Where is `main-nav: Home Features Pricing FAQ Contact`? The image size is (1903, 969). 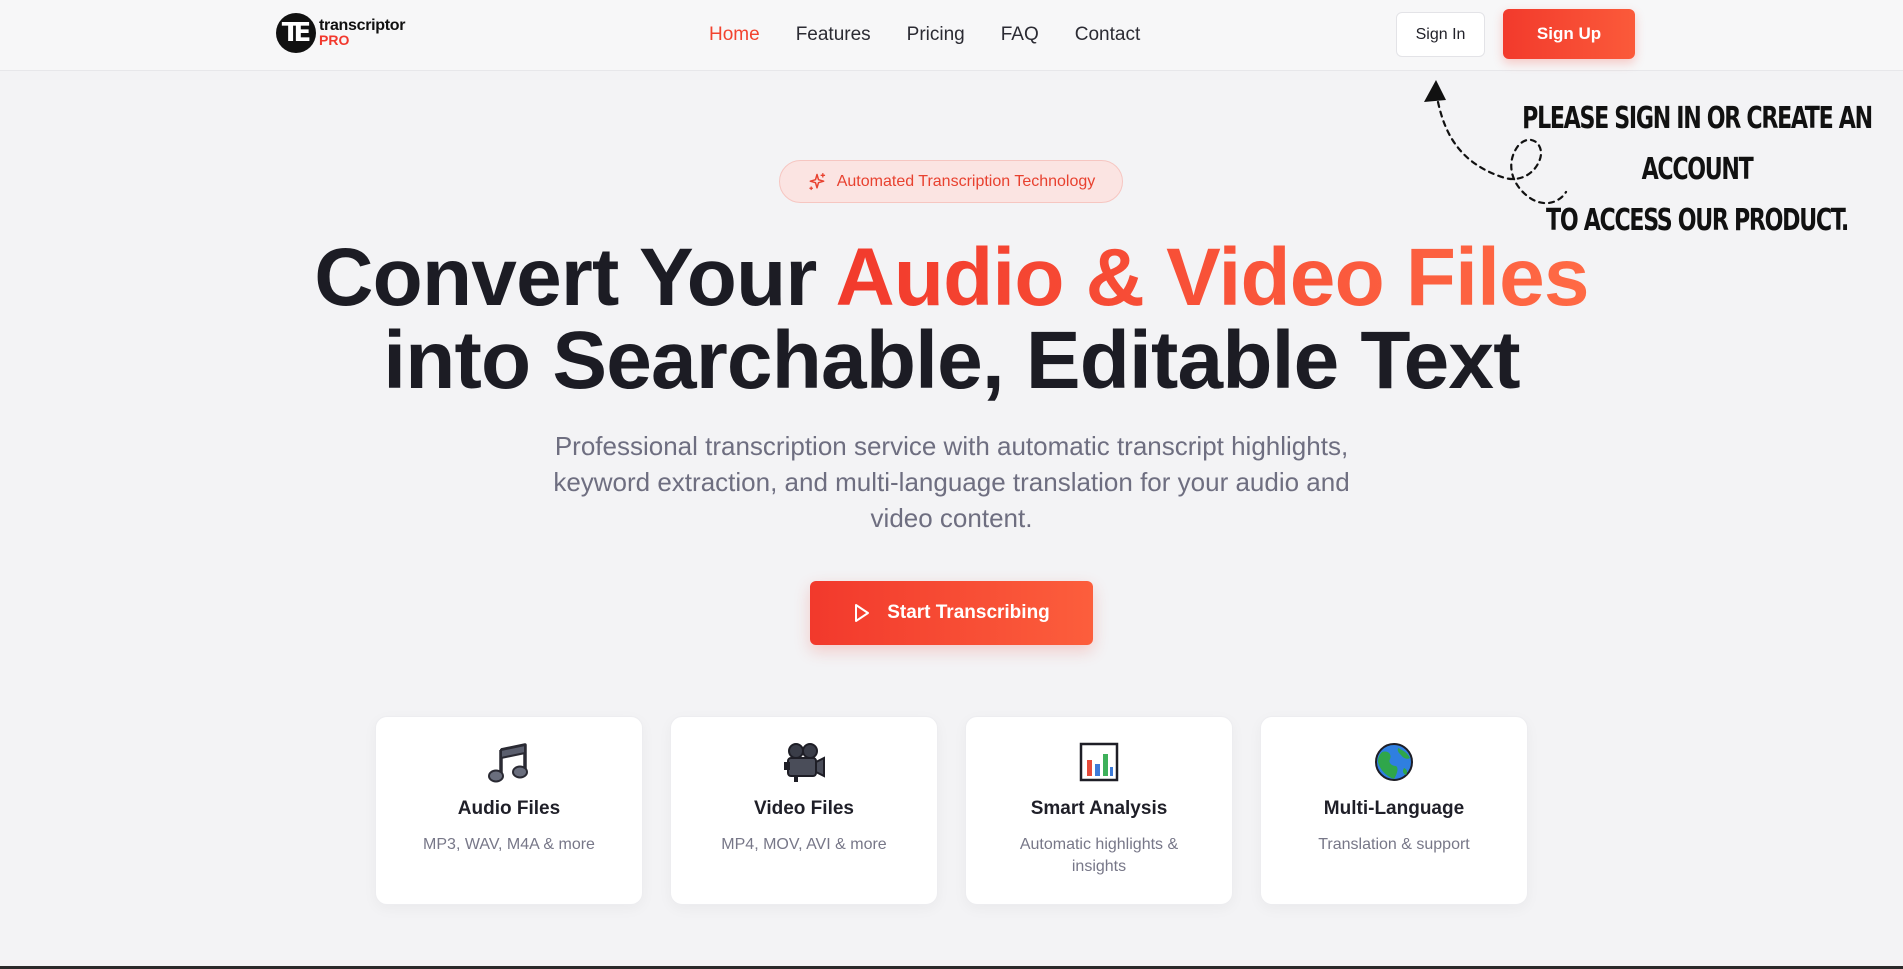
main-nav: Home Features Pricing FAQ Contact is located at coordinates (942, 35).